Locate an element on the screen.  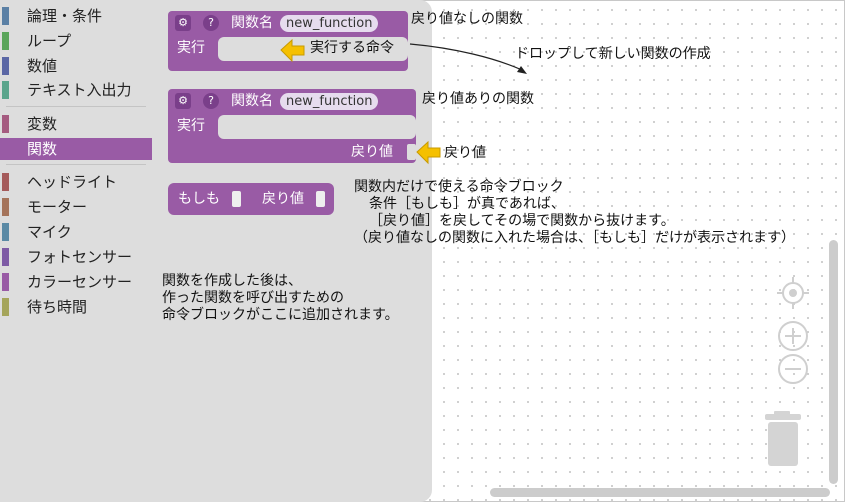
minus-icon is located at coordinates (793, 369).